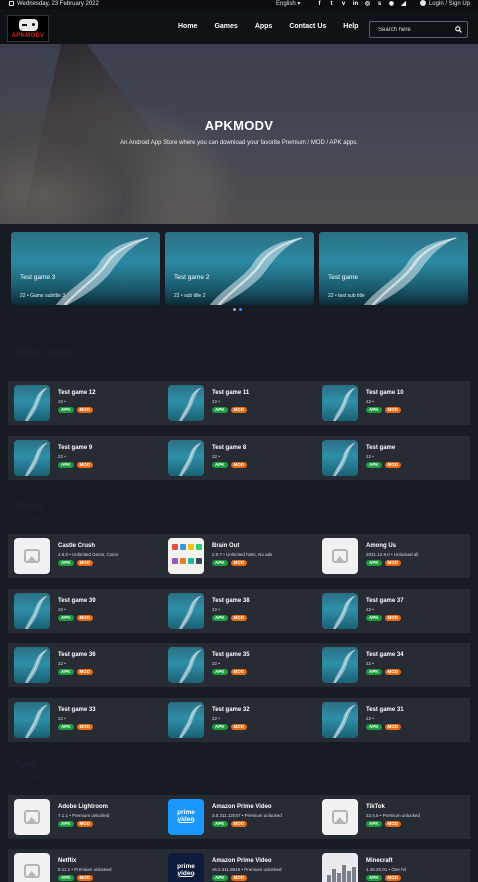  I want to click on github-icon: ◉, so click(391, 4).